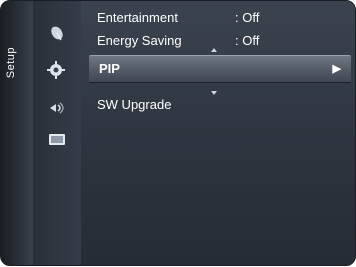 The height and width of the screenshot is (267, 356). What do you see at coordinates (214, 50) in the screenshot?
I see `scroll-up-icon` at bounding box center [214, 50].